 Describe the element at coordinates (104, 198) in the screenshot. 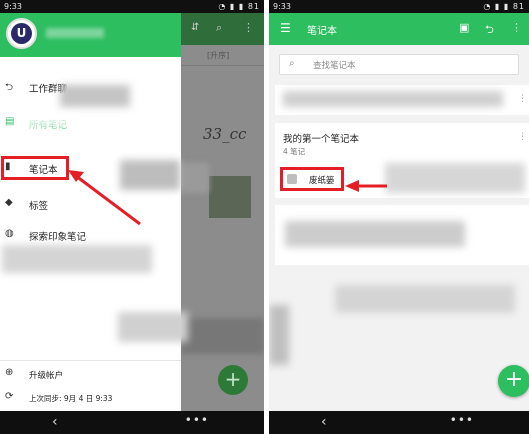

I see `red-arrow-left` at that location.